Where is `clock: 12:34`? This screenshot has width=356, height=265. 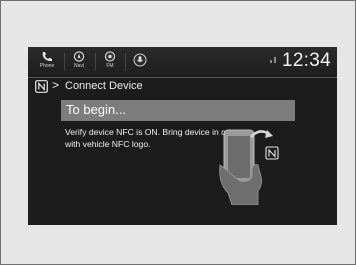
clock: 12:34 is located at coordinates (306, 60).